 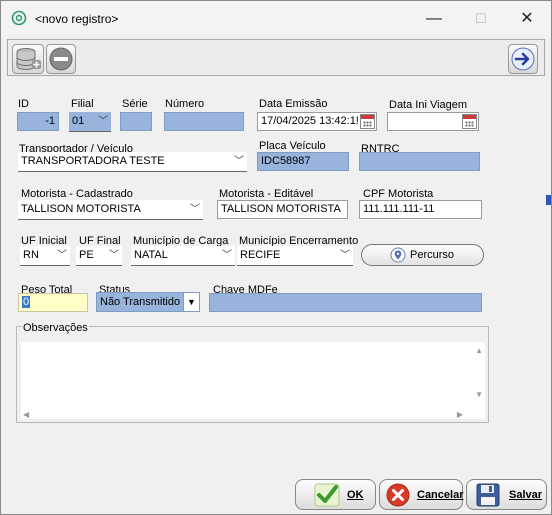 What do you see at coordinates (481, 19) in the screenshot?
I see `maximize-button: ☐` at bounding box center [481, 19].